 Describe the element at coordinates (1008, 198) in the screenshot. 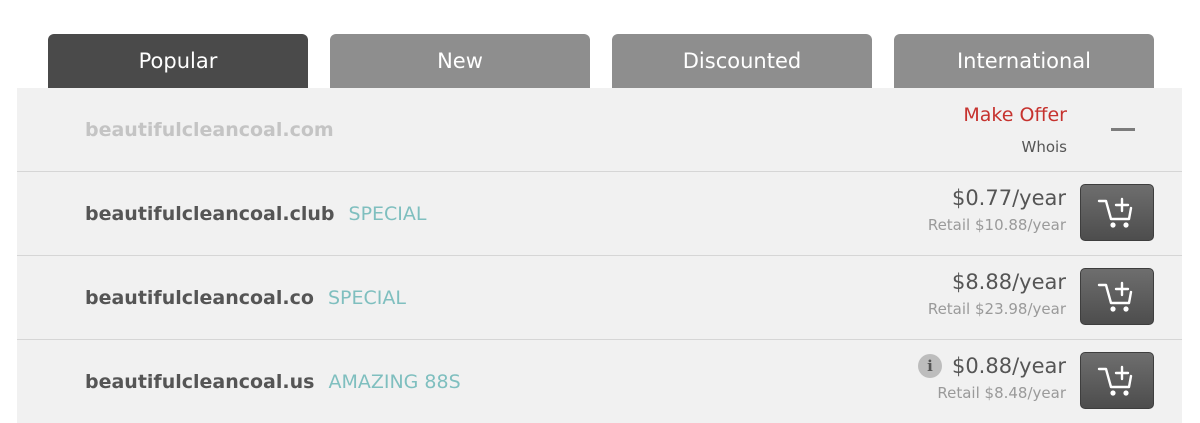

I see `price: $0.77/year` at that location.